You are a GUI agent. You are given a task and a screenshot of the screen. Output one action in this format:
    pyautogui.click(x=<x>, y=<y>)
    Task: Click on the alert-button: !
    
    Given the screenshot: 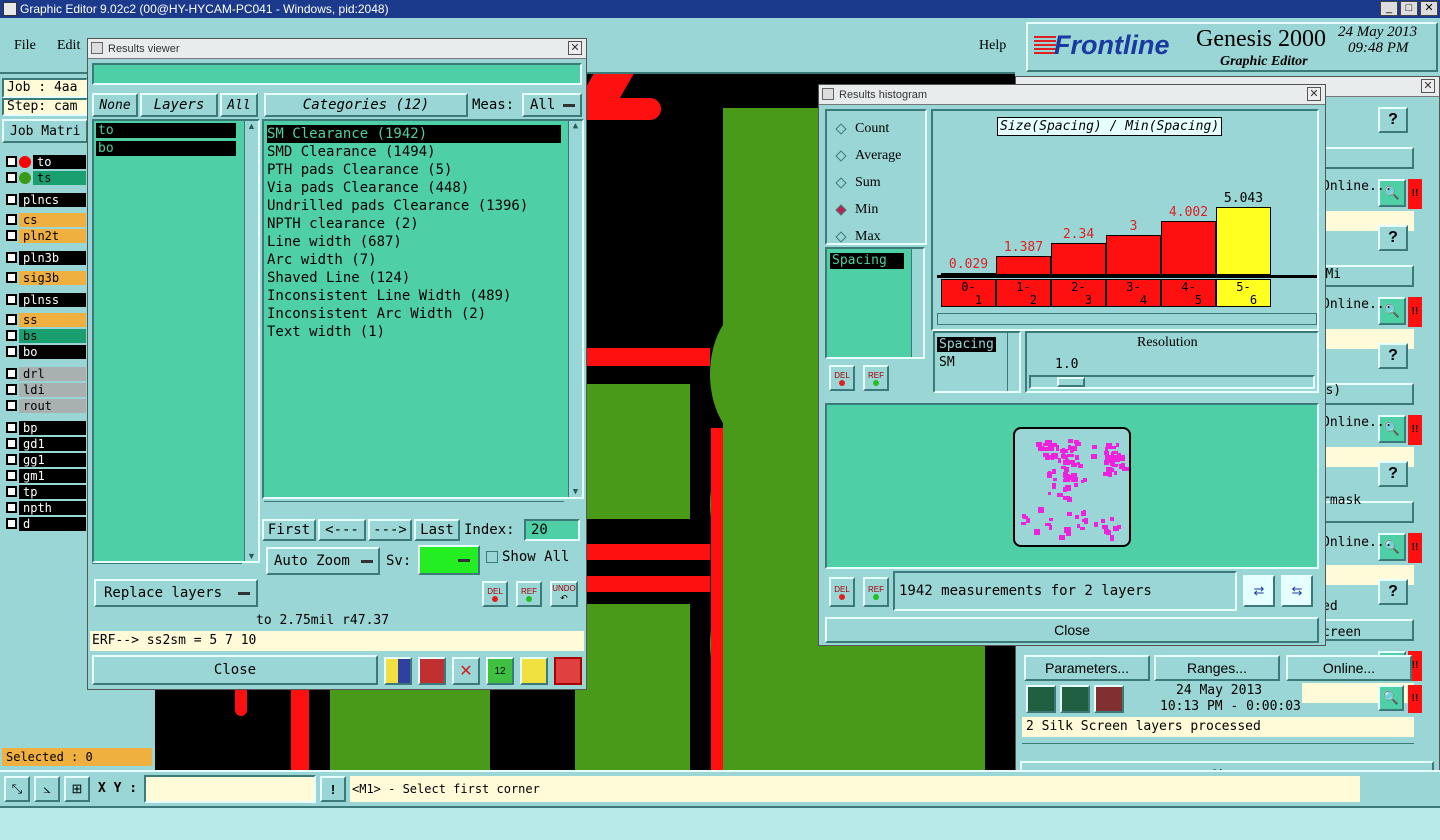 What is the action you would take?
    pyautogui.click(x=333, y=789)
    